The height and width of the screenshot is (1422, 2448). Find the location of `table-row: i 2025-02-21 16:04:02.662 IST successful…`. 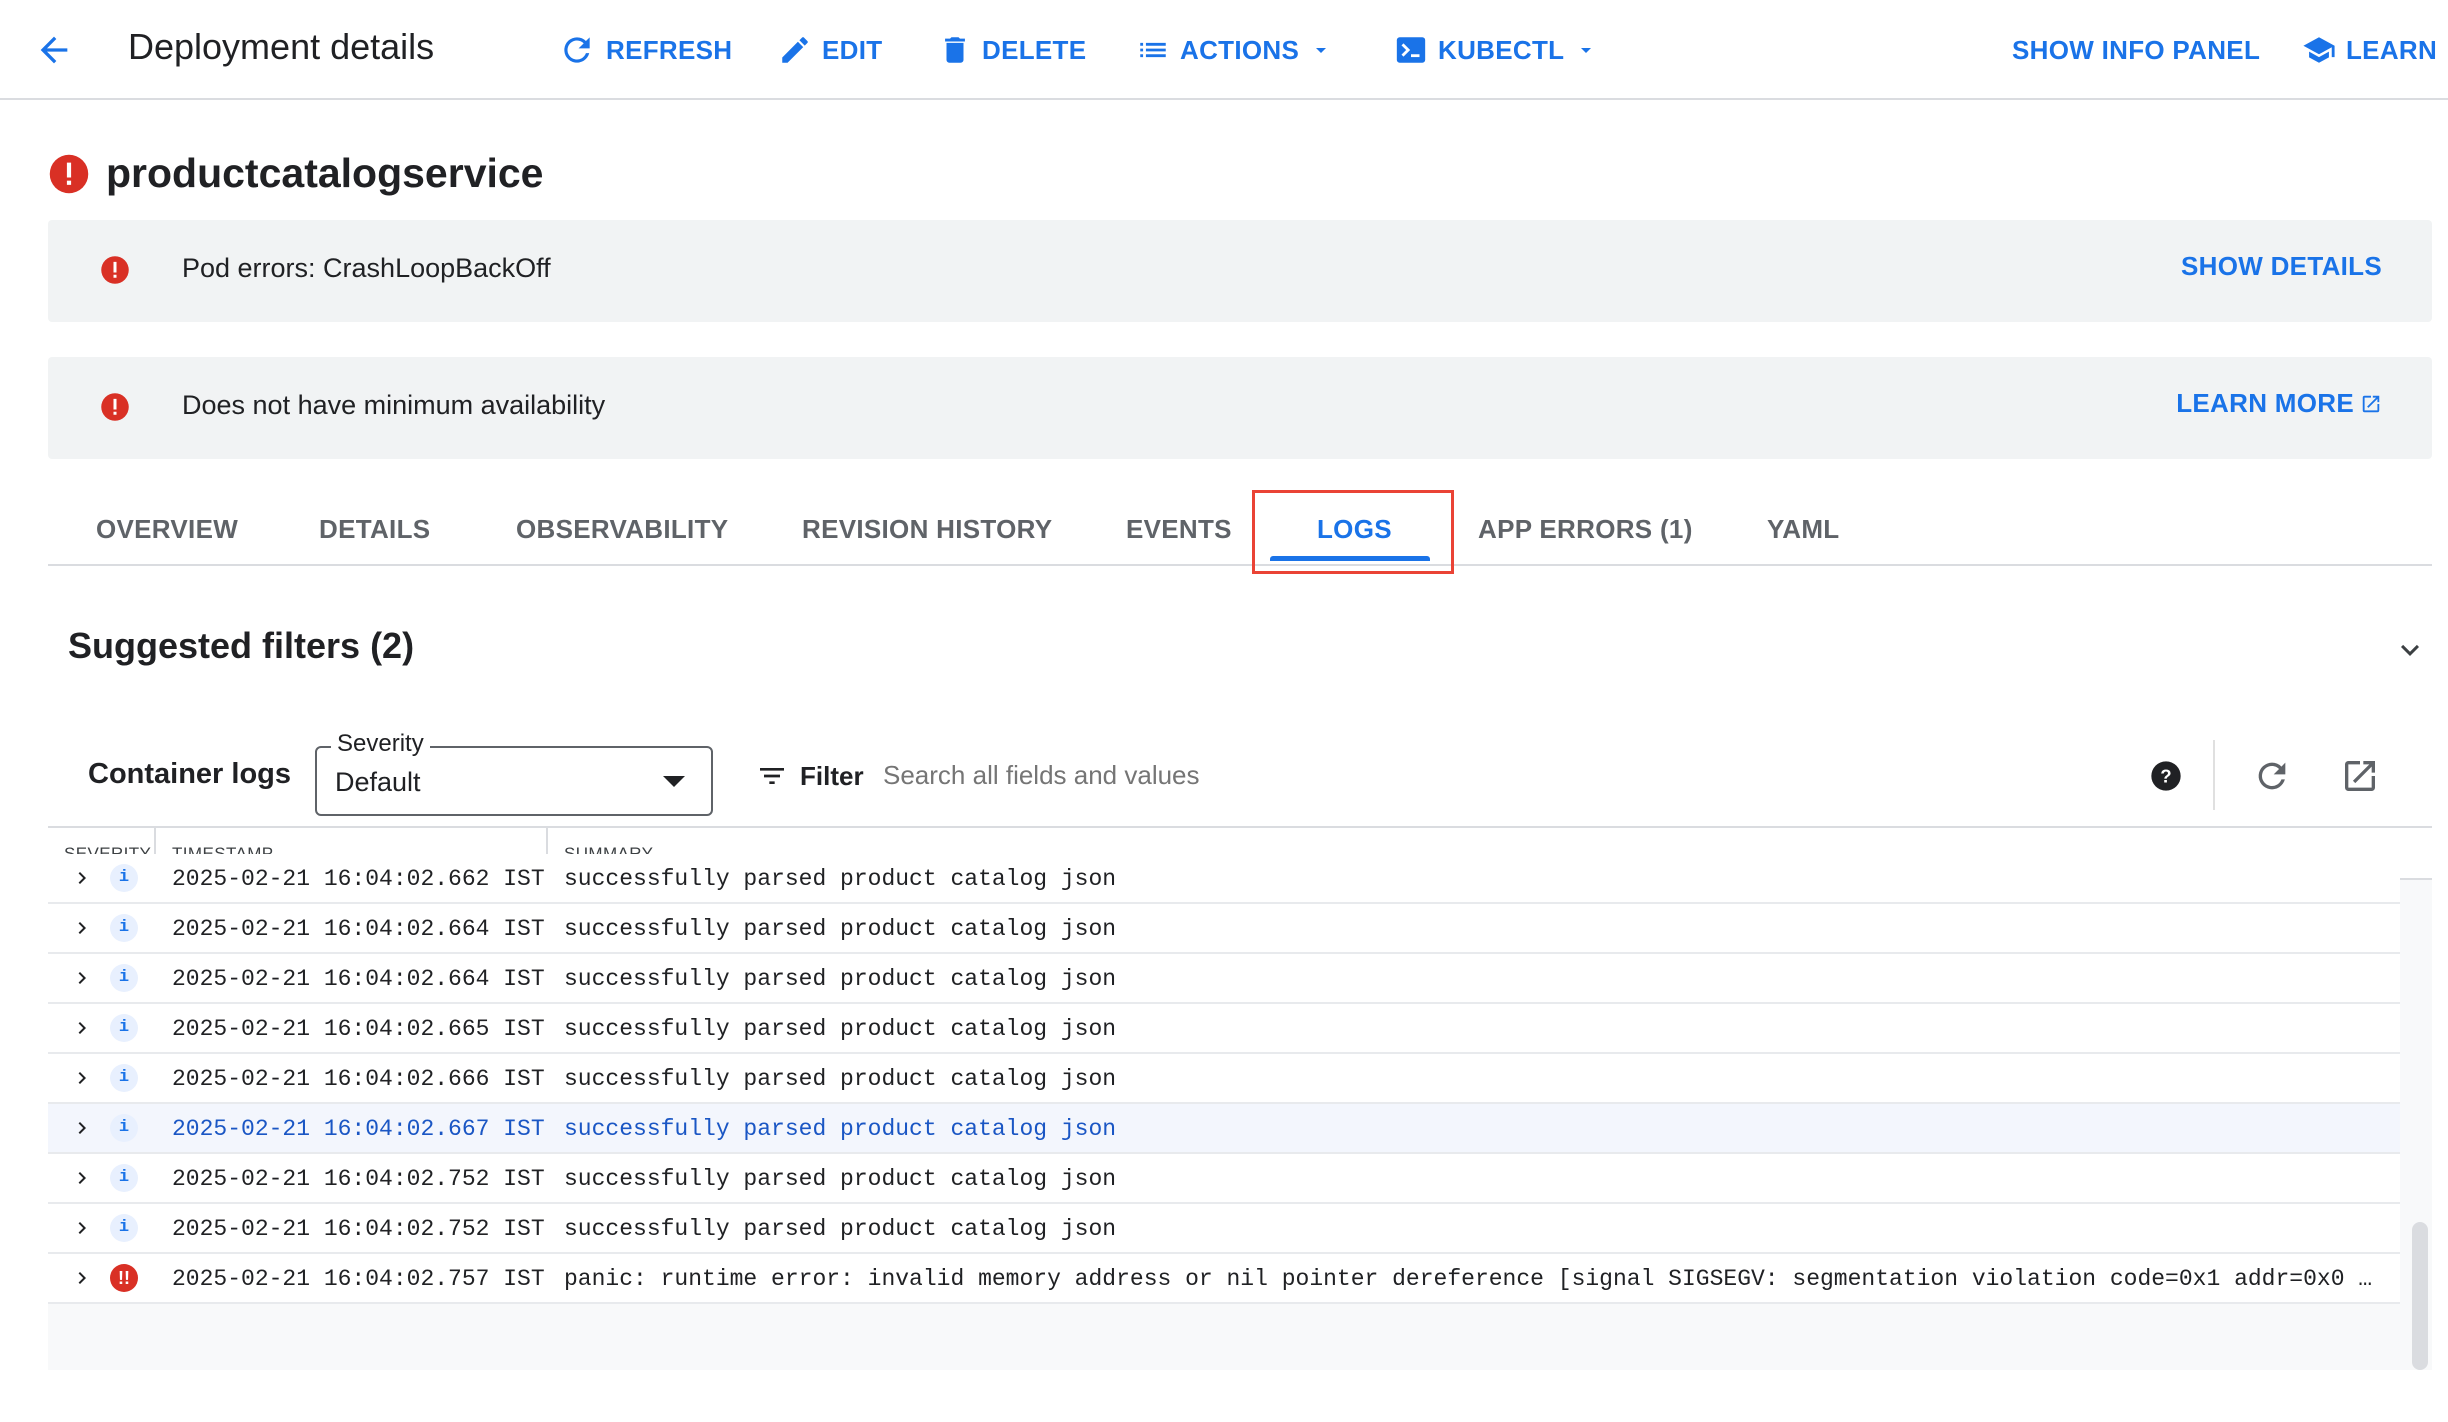

table-row: i 2025-02-21 16:04:02.662 IST successful… is located at coordinates (1224, 879).